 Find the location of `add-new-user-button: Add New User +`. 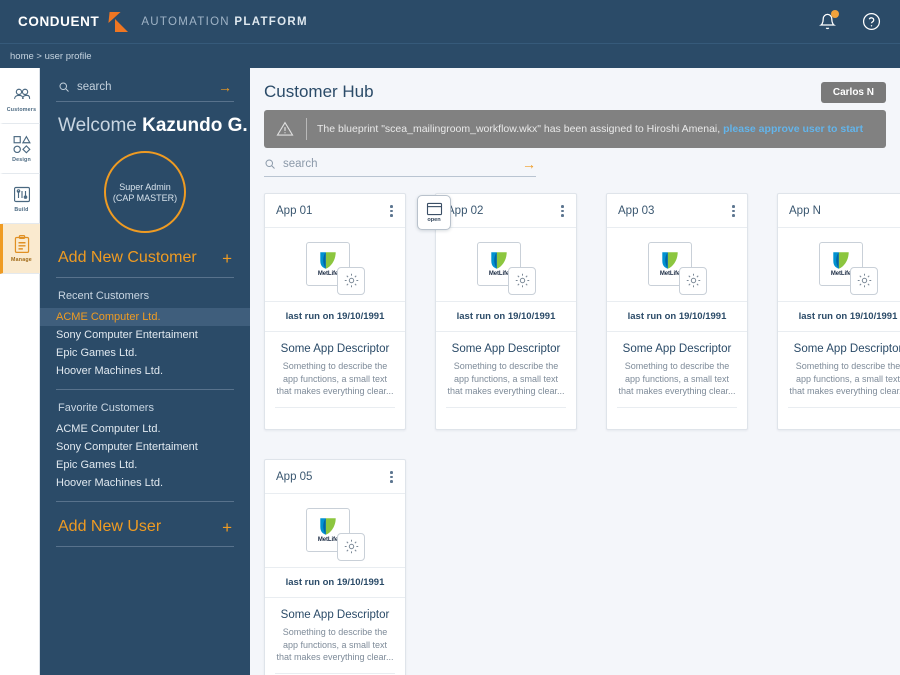

add-new-user-button: Add New User + is located at coordinates (145, 524).